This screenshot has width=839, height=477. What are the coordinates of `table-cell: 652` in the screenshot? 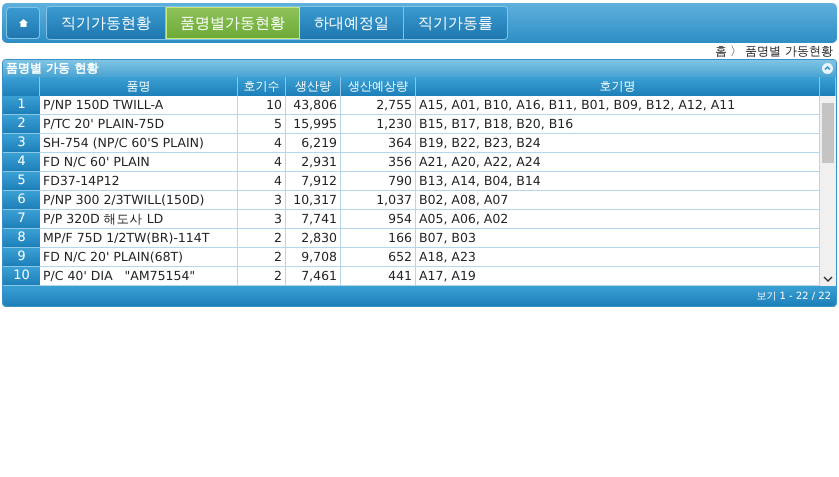 It's located at (378, 257).